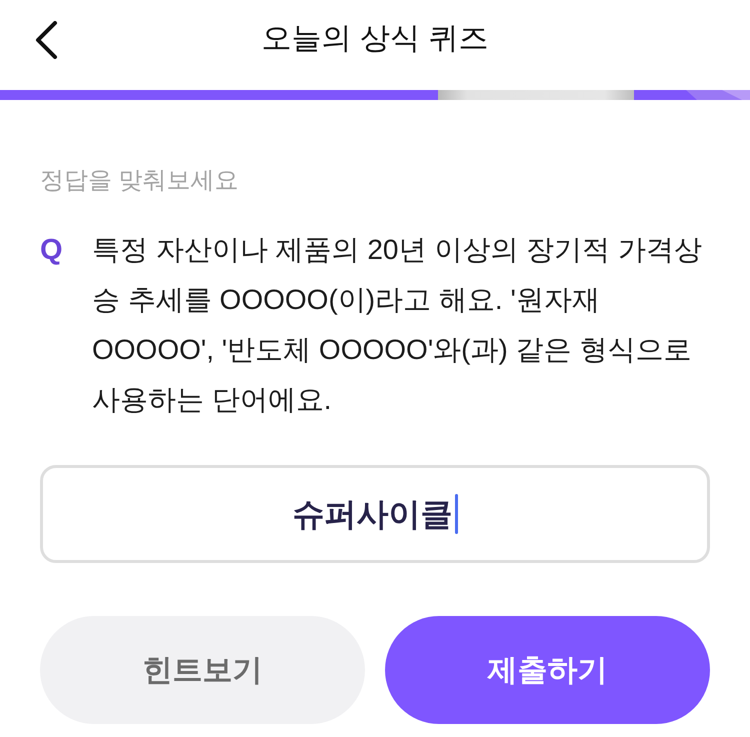  I want to click on hint-button: 힌트보기, so click(202, 670).